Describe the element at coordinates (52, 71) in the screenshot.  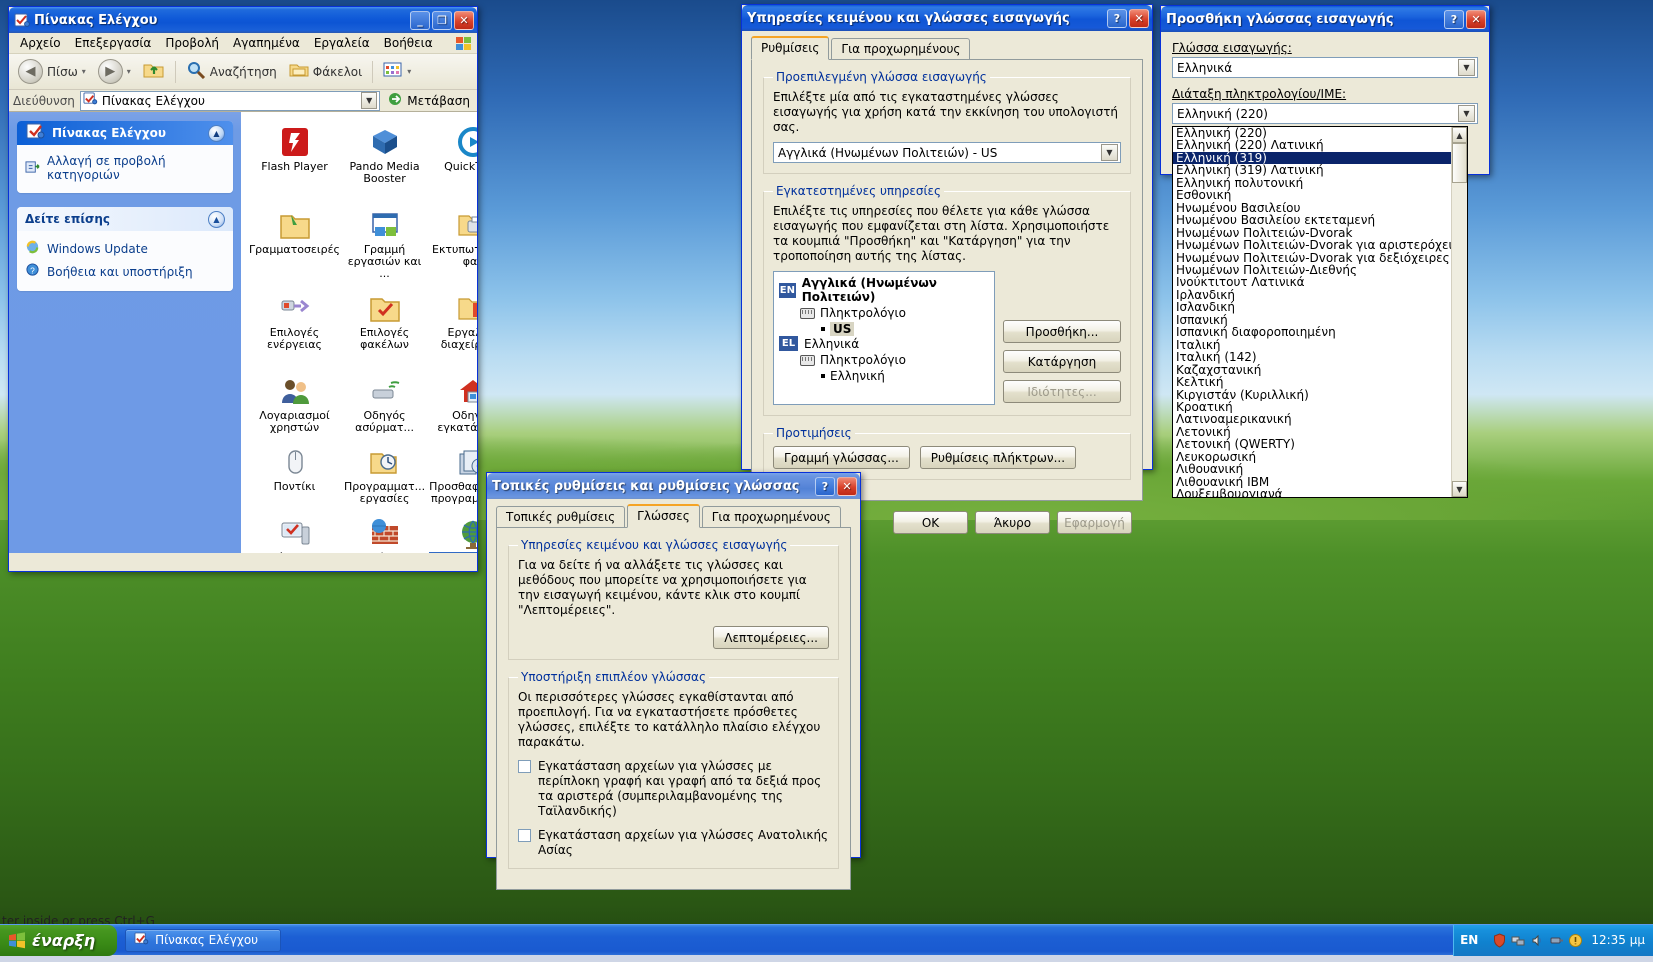
I see `back-button: ◀ Πίσω ▾` at that location.